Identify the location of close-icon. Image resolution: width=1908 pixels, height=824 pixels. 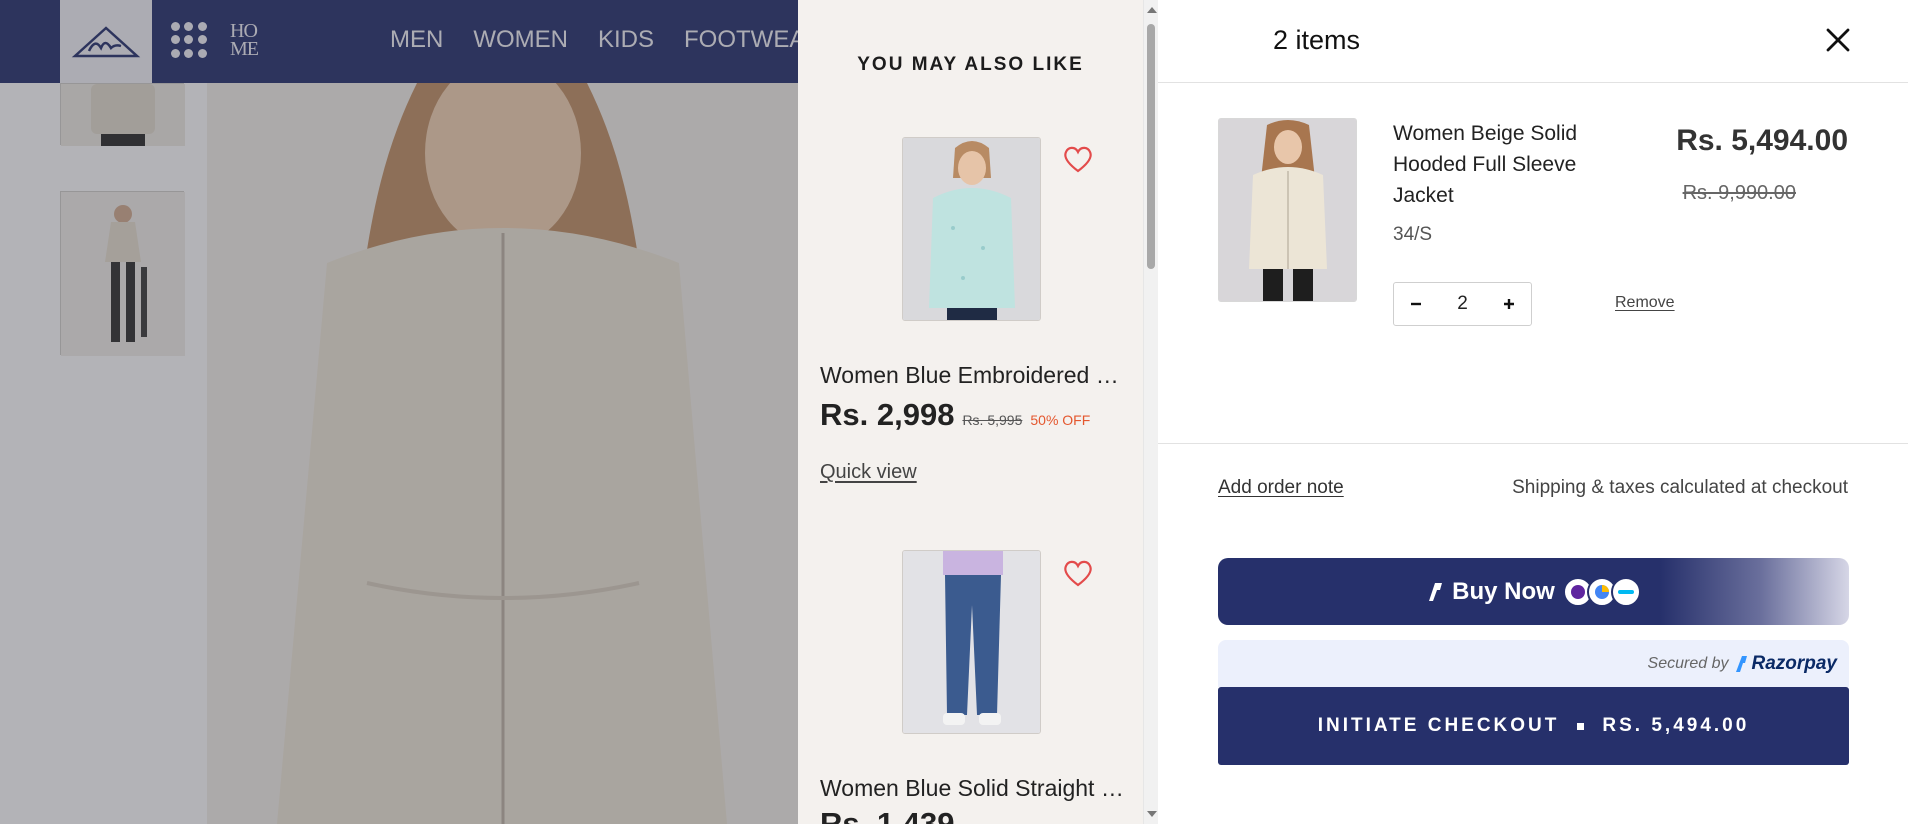
(1838, 40).